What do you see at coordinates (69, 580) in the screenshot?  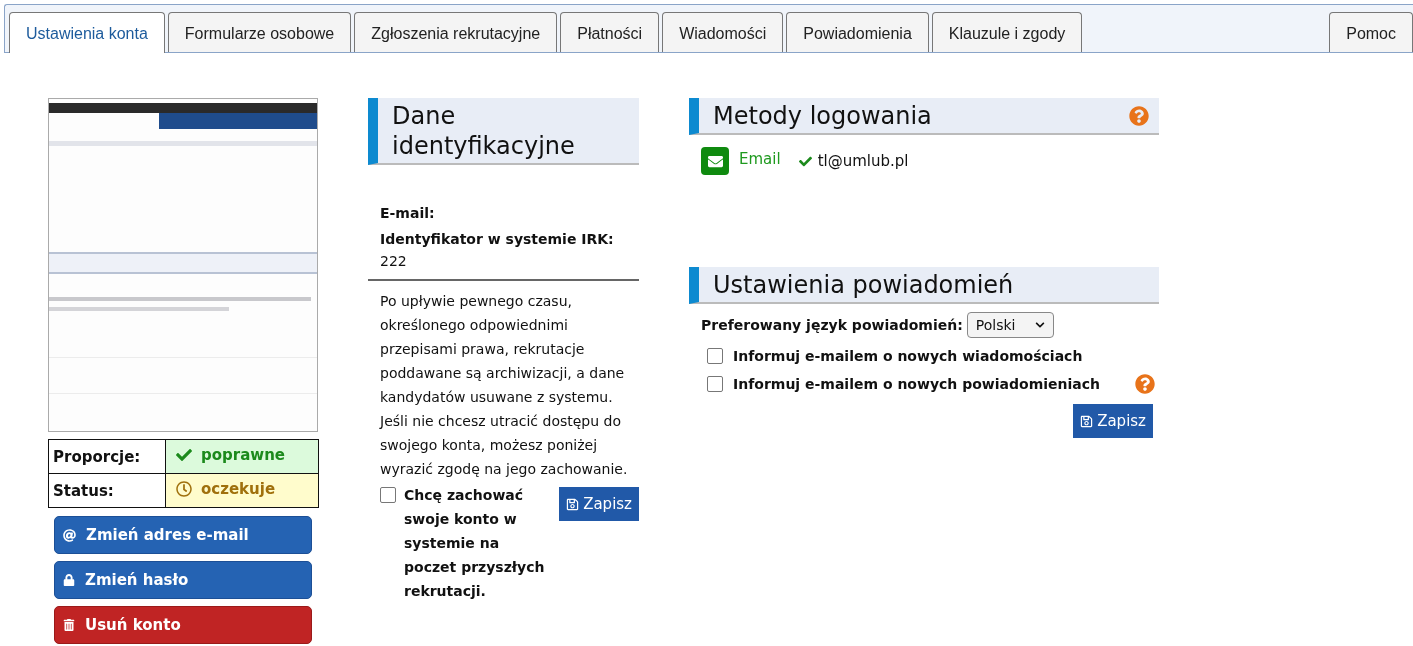 I see `lock-icon` at bounding box center [69, 580].